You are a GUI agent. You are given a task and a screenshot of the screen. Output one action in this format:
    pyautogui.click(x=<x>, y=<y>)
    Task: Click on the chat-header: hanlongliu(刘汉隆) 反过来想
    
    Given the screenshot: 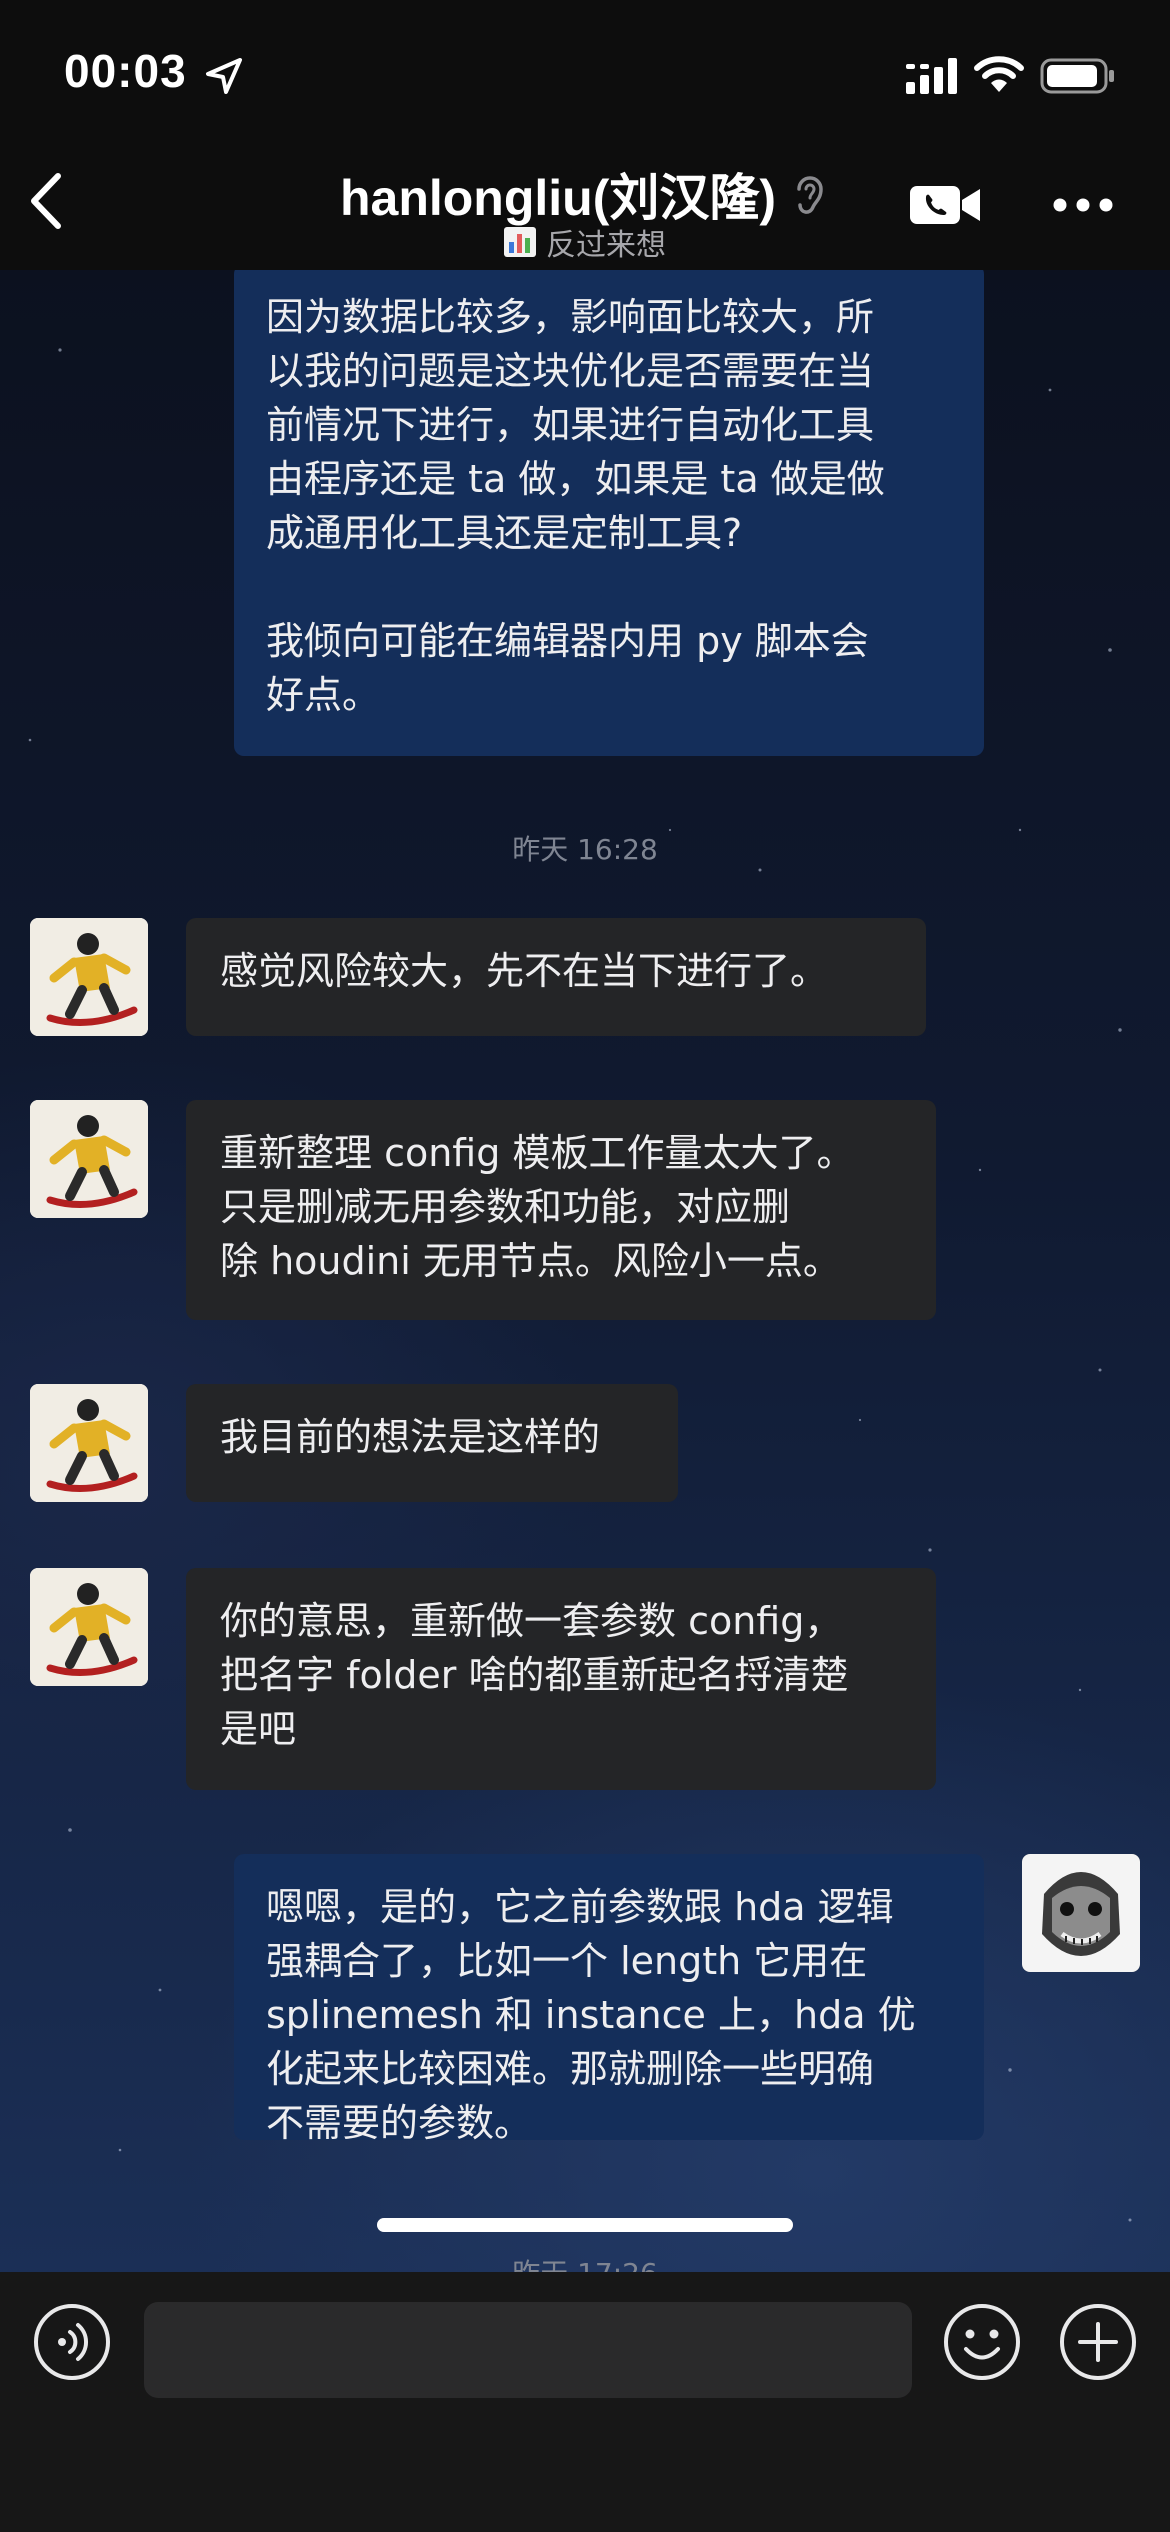 What is the action you would take?
    pyautogui.click(x=585, y=205)
    